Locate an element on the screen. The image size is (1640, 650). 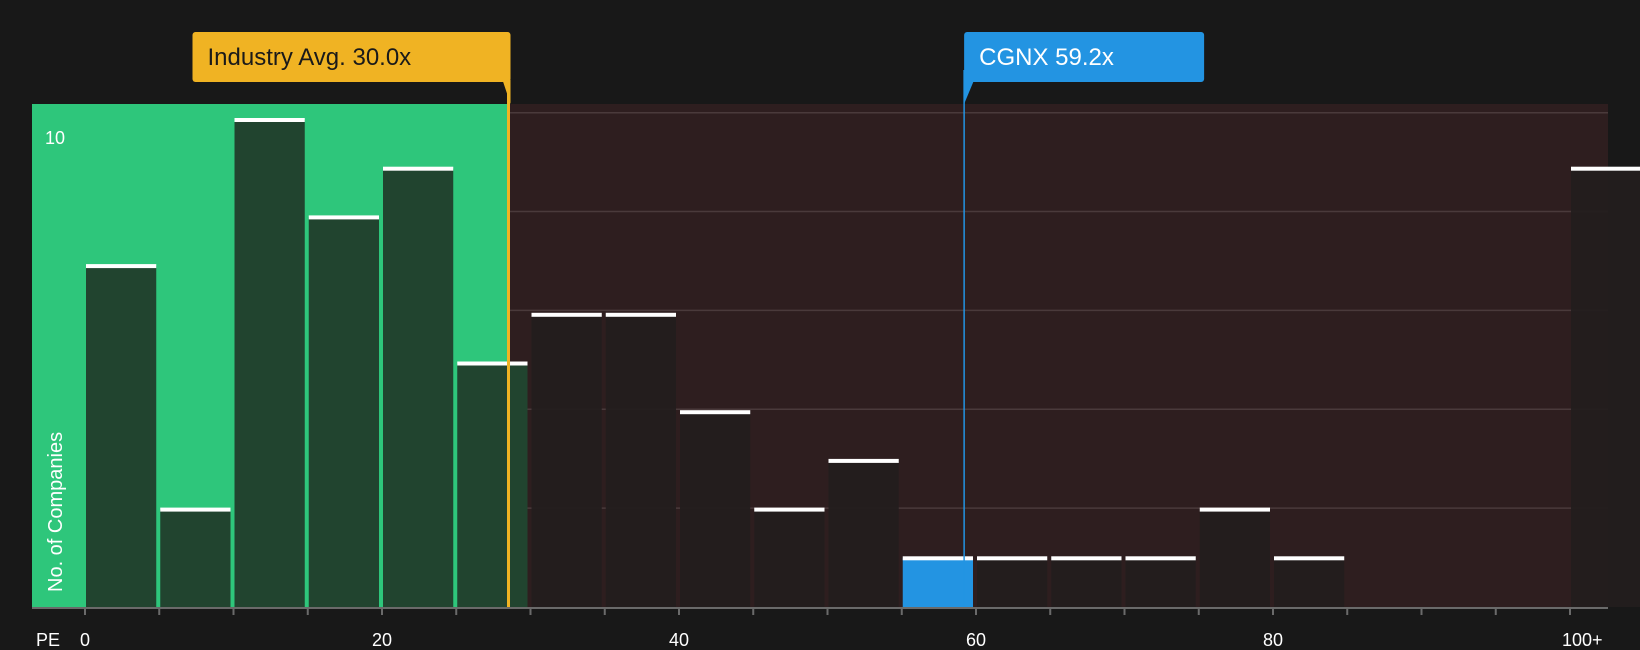
callout-pointer is located at coordinates (969, 92).